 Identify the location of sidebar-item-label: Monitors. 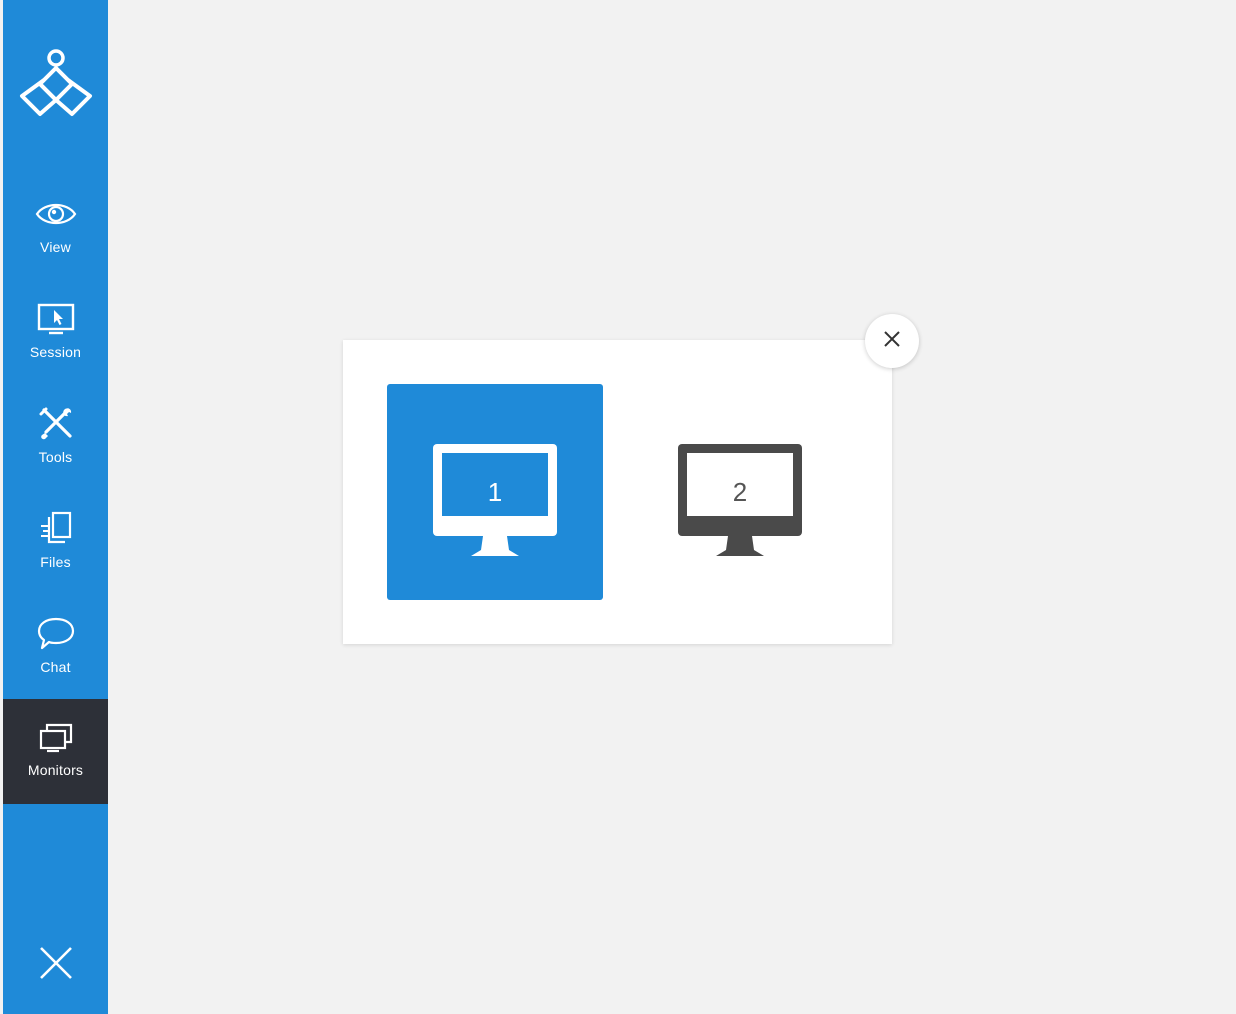
(55, 770).